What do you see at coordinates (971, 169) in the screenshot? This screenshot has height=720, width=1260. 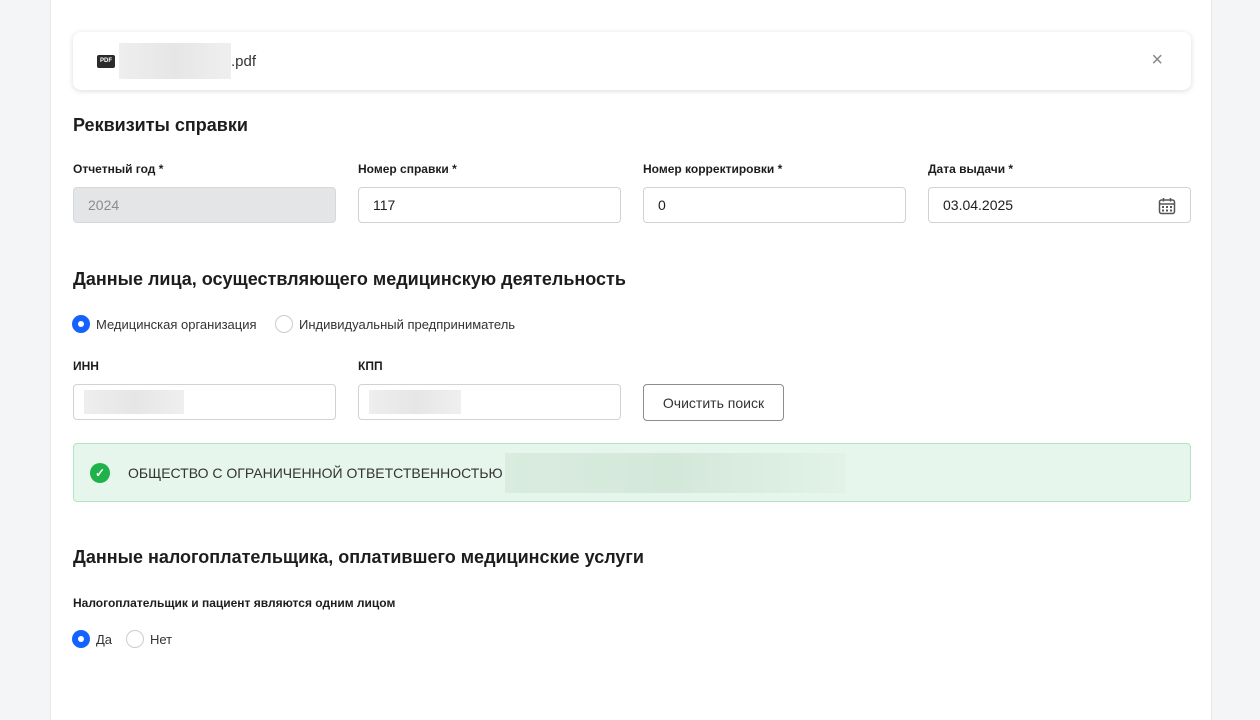 I see `field-label: Дата выдачи *` at bounding box center [971, 169].